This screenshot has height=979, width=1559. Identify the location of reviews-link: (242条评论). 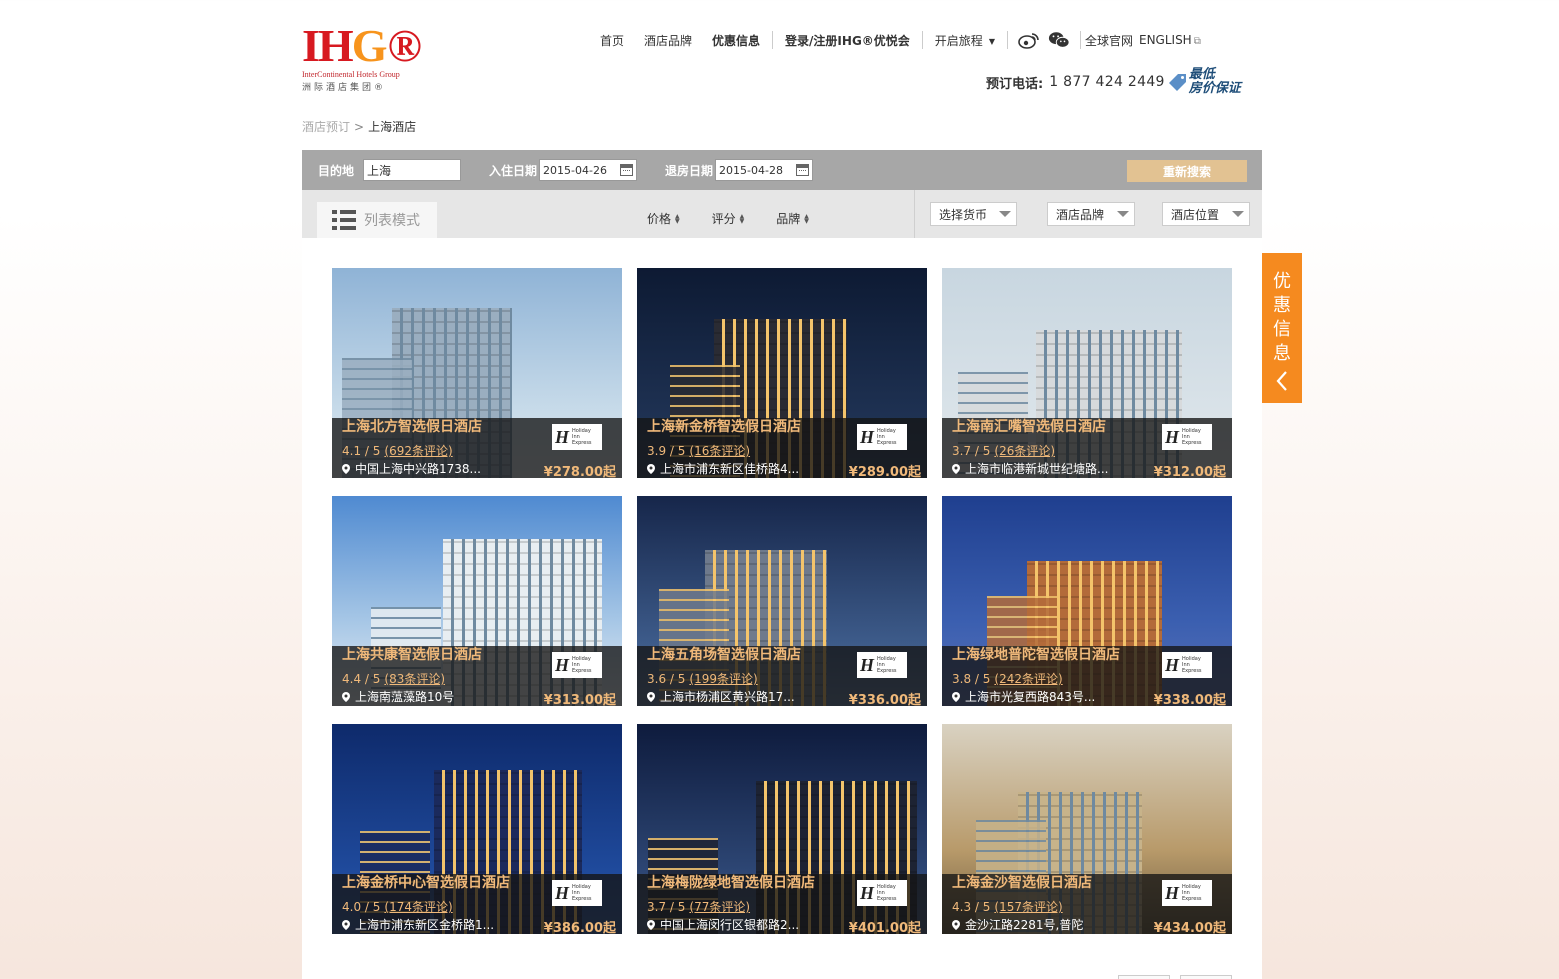
(1028, 679).